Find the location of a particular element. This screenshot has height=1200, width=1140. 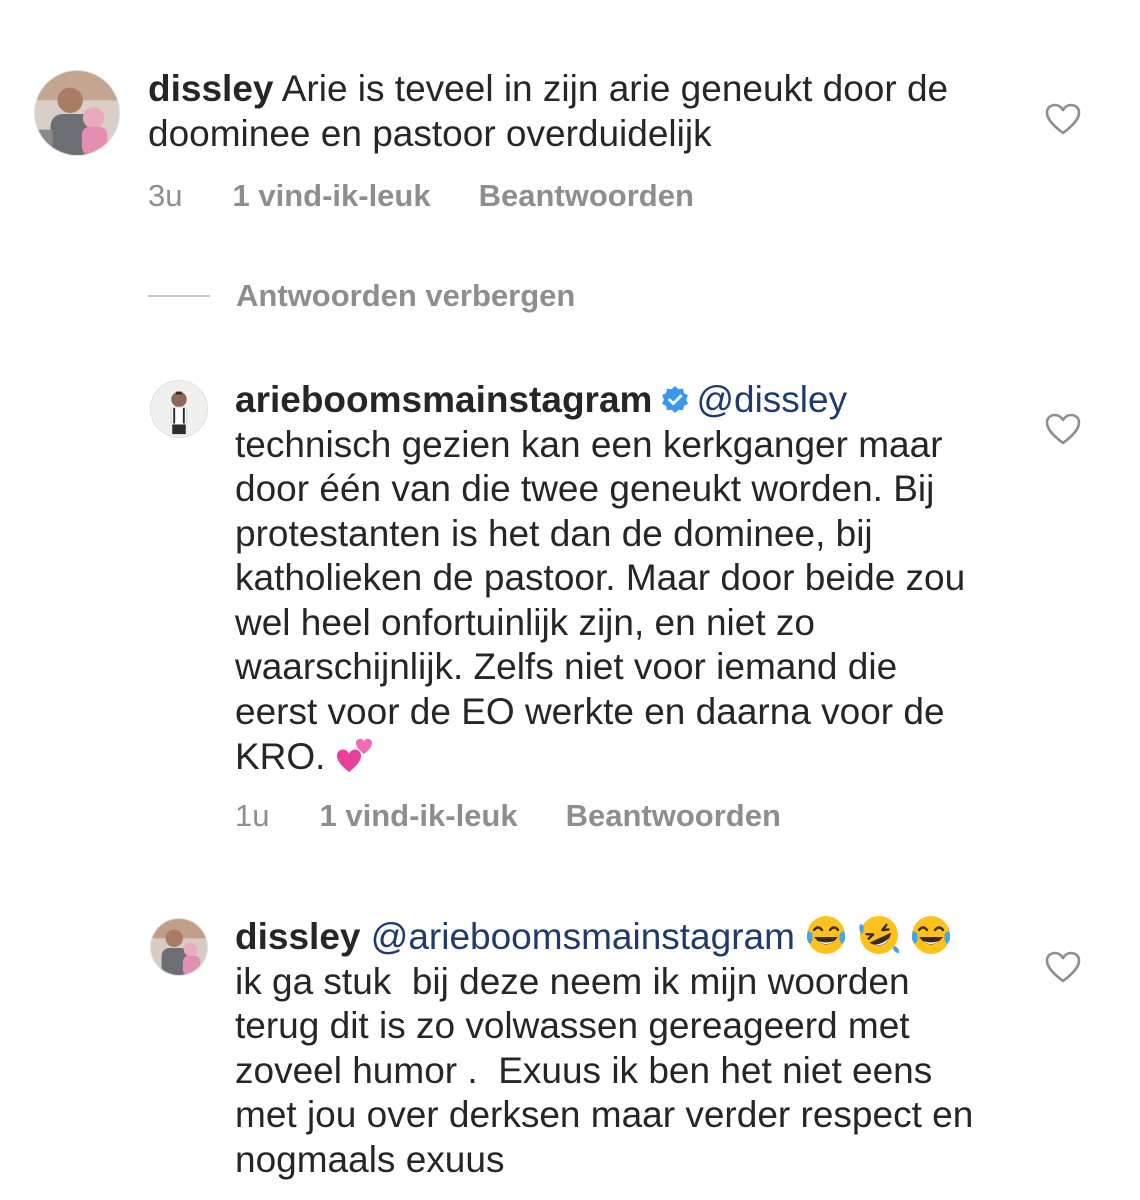

comment-meta: 1u 1 vind-ik-leuk Beantwoorden is located at coordinates (508, 816).